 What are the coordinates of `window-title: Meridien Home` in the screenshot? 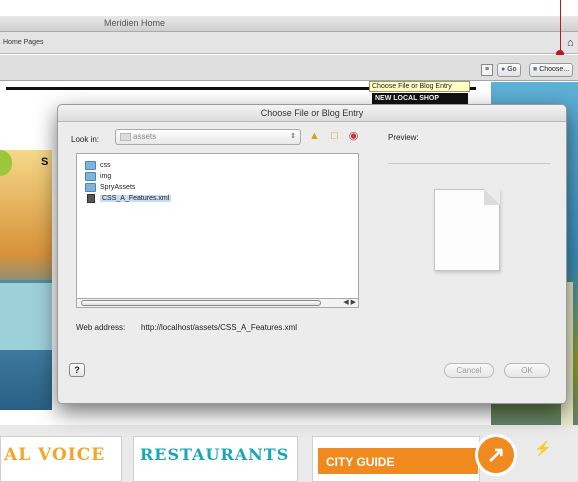 It's located at (135, 23).